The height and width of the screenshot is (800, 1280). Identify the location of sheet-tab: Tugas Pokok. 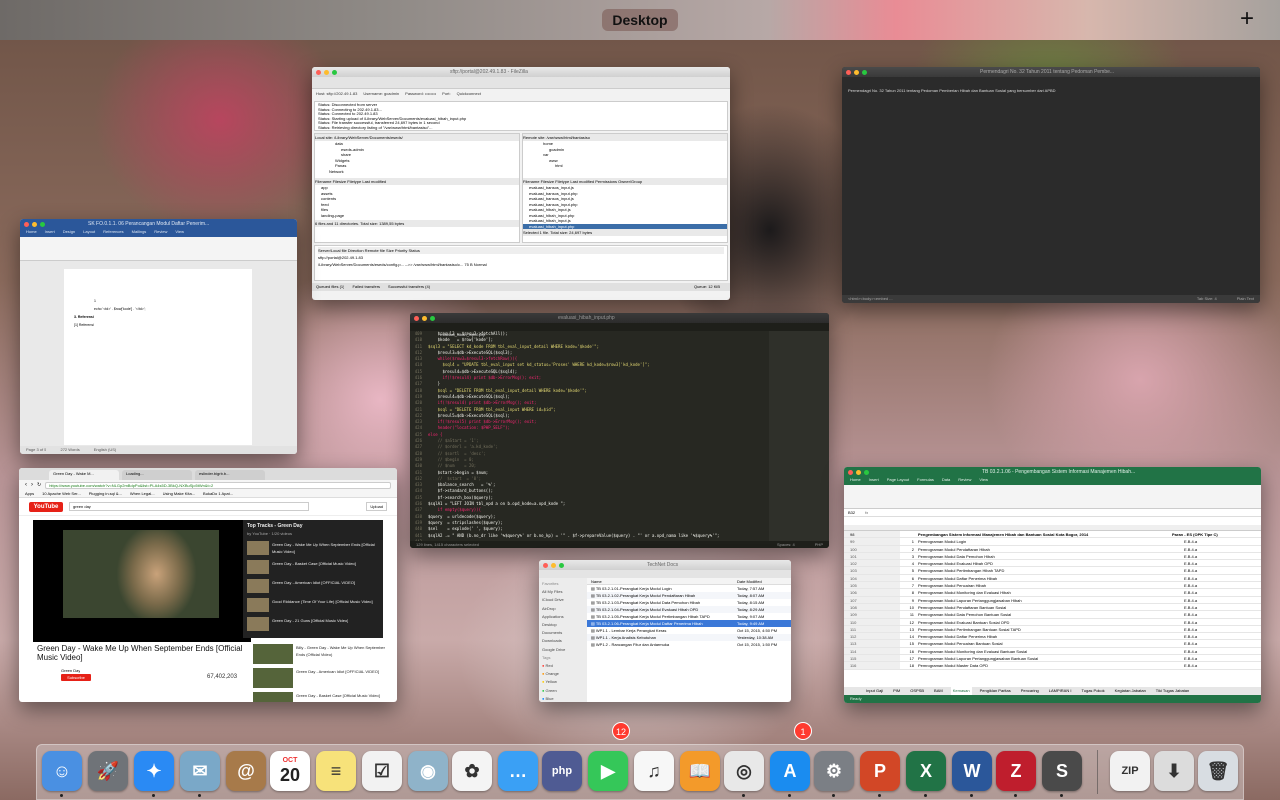
(1092, 691).